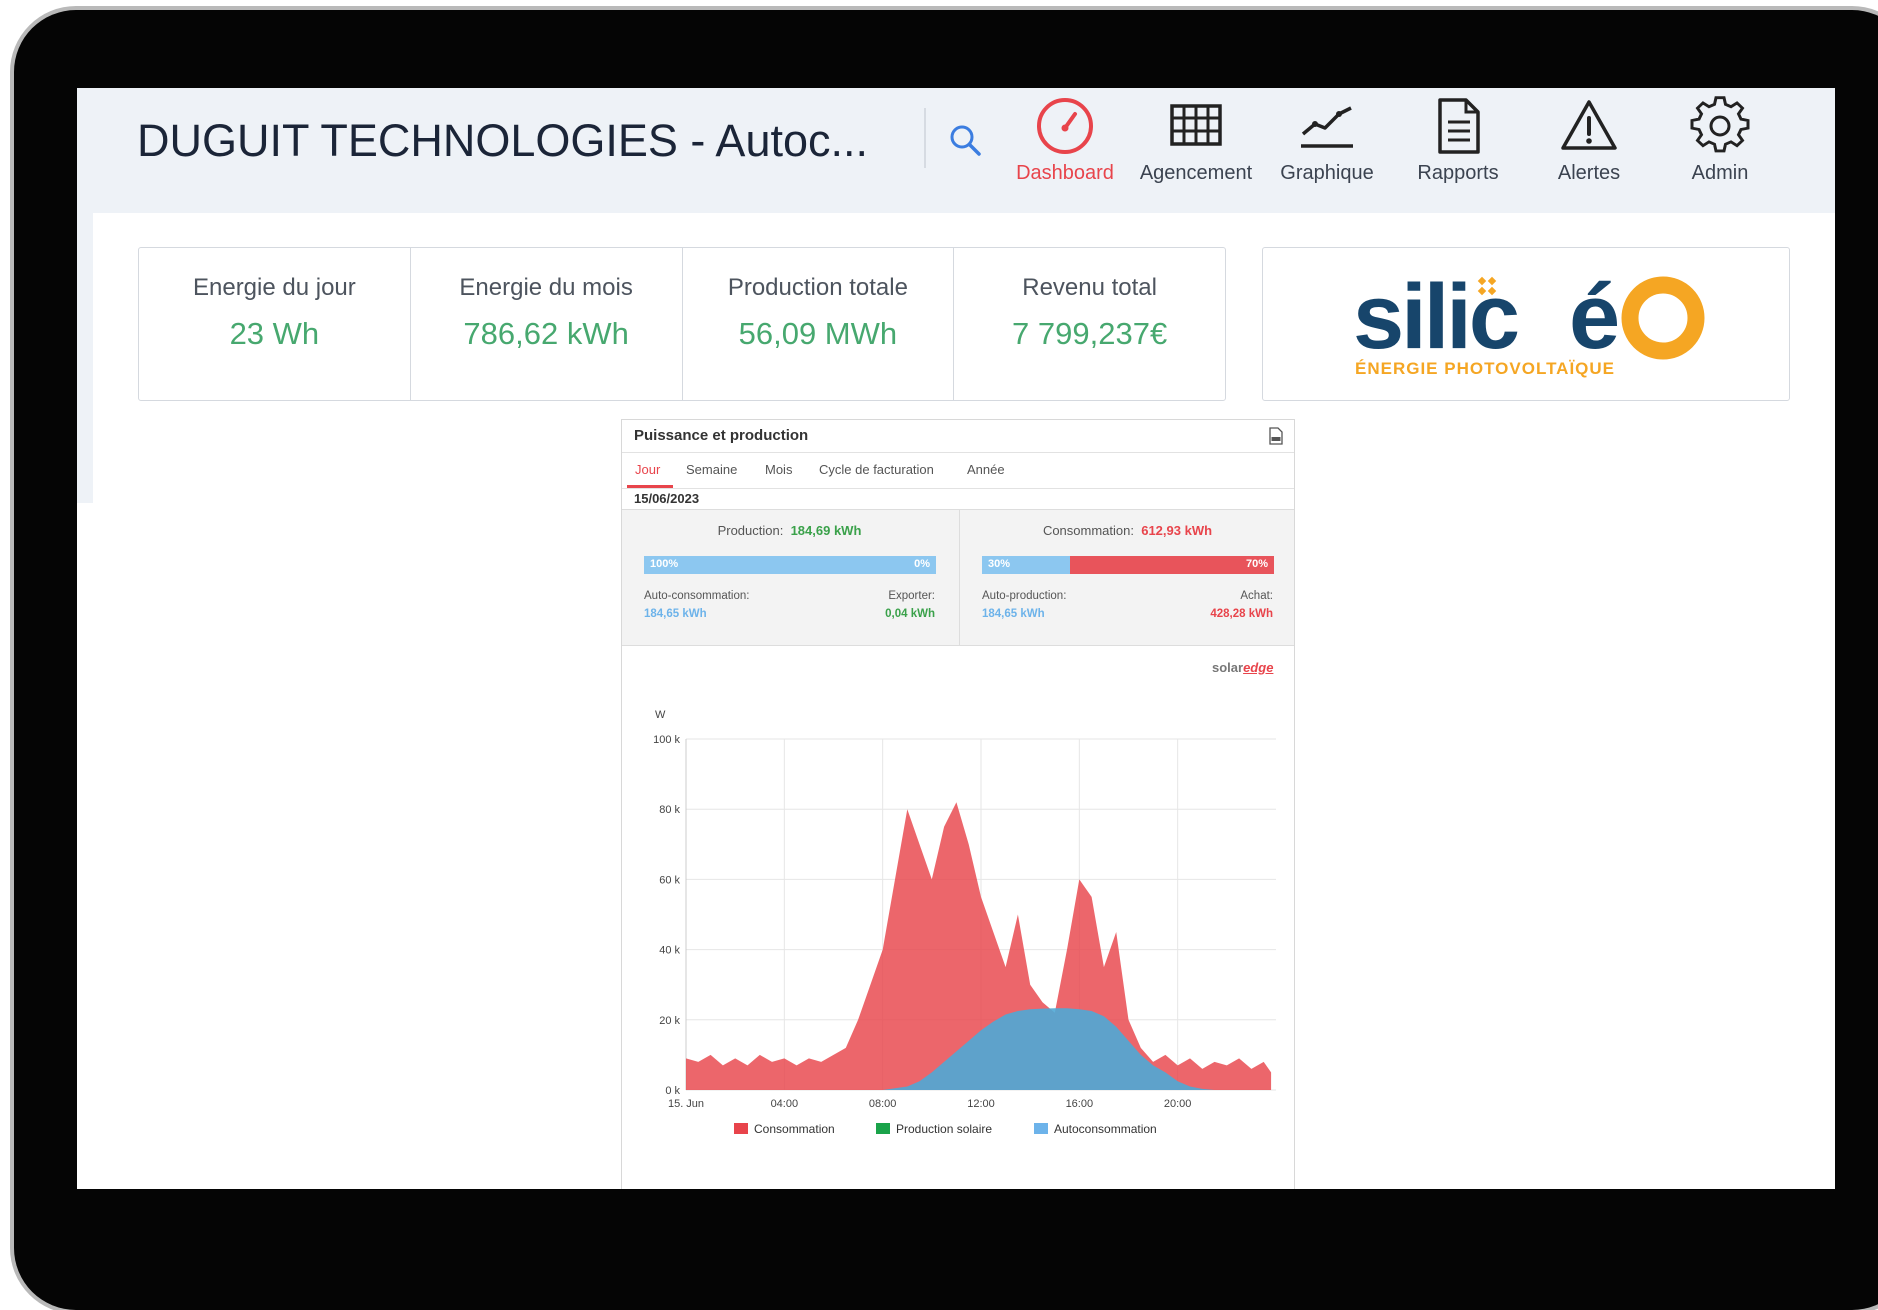 The image size is (1878, 1310). I want to click on kpi-label: Revenu total, so click(1089, 287).